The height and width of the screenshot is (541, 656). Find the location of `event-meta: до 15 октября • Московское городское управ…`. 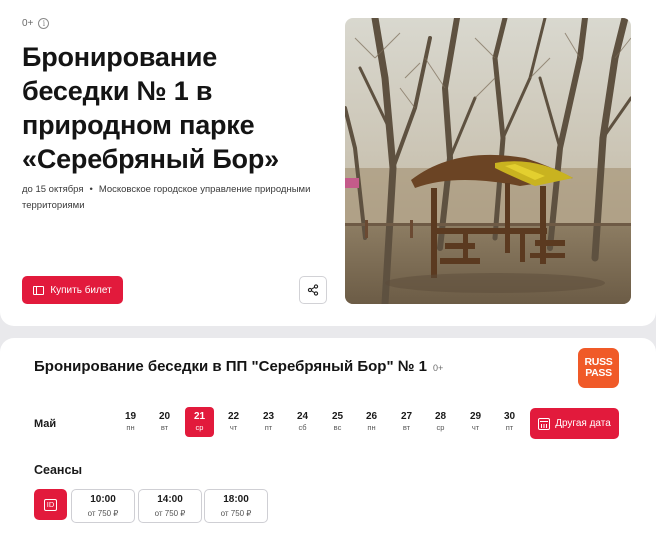

event-meta: до 15 октября • Московское городское управ… is located at coordinates (177, 198).